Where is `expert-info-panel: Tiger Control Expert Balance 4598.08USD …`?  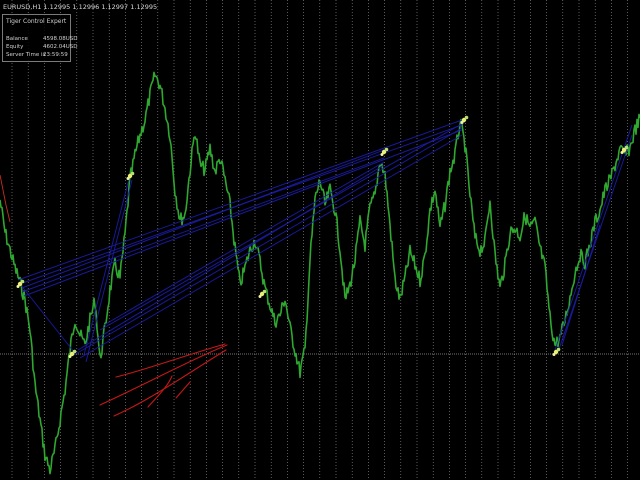 expert-info-panel: Tiger Control Expert Balance 4598.08USD … is located at coordinates (40, 38).